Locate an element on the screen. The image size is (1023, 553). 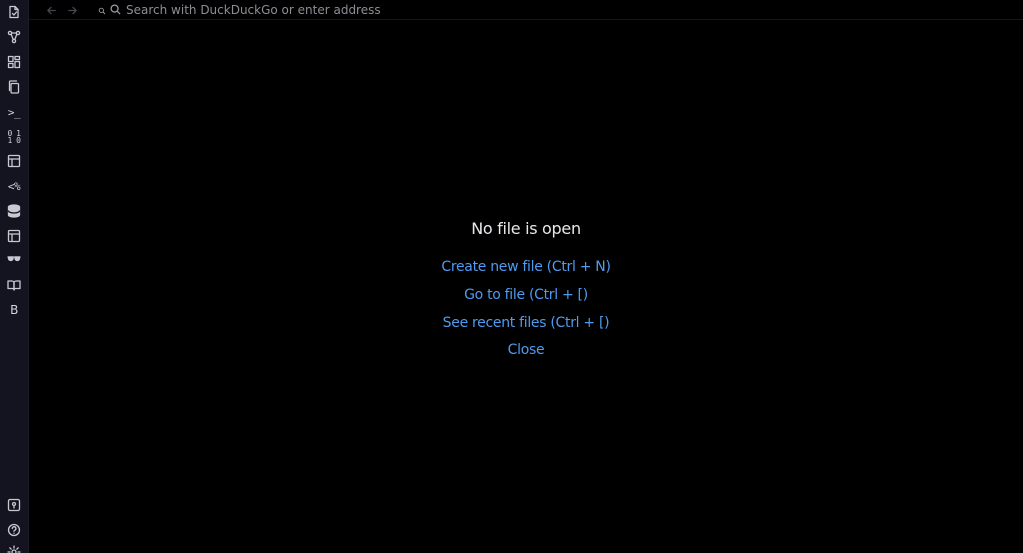
vault-icon is located at coordinates (14, 505).